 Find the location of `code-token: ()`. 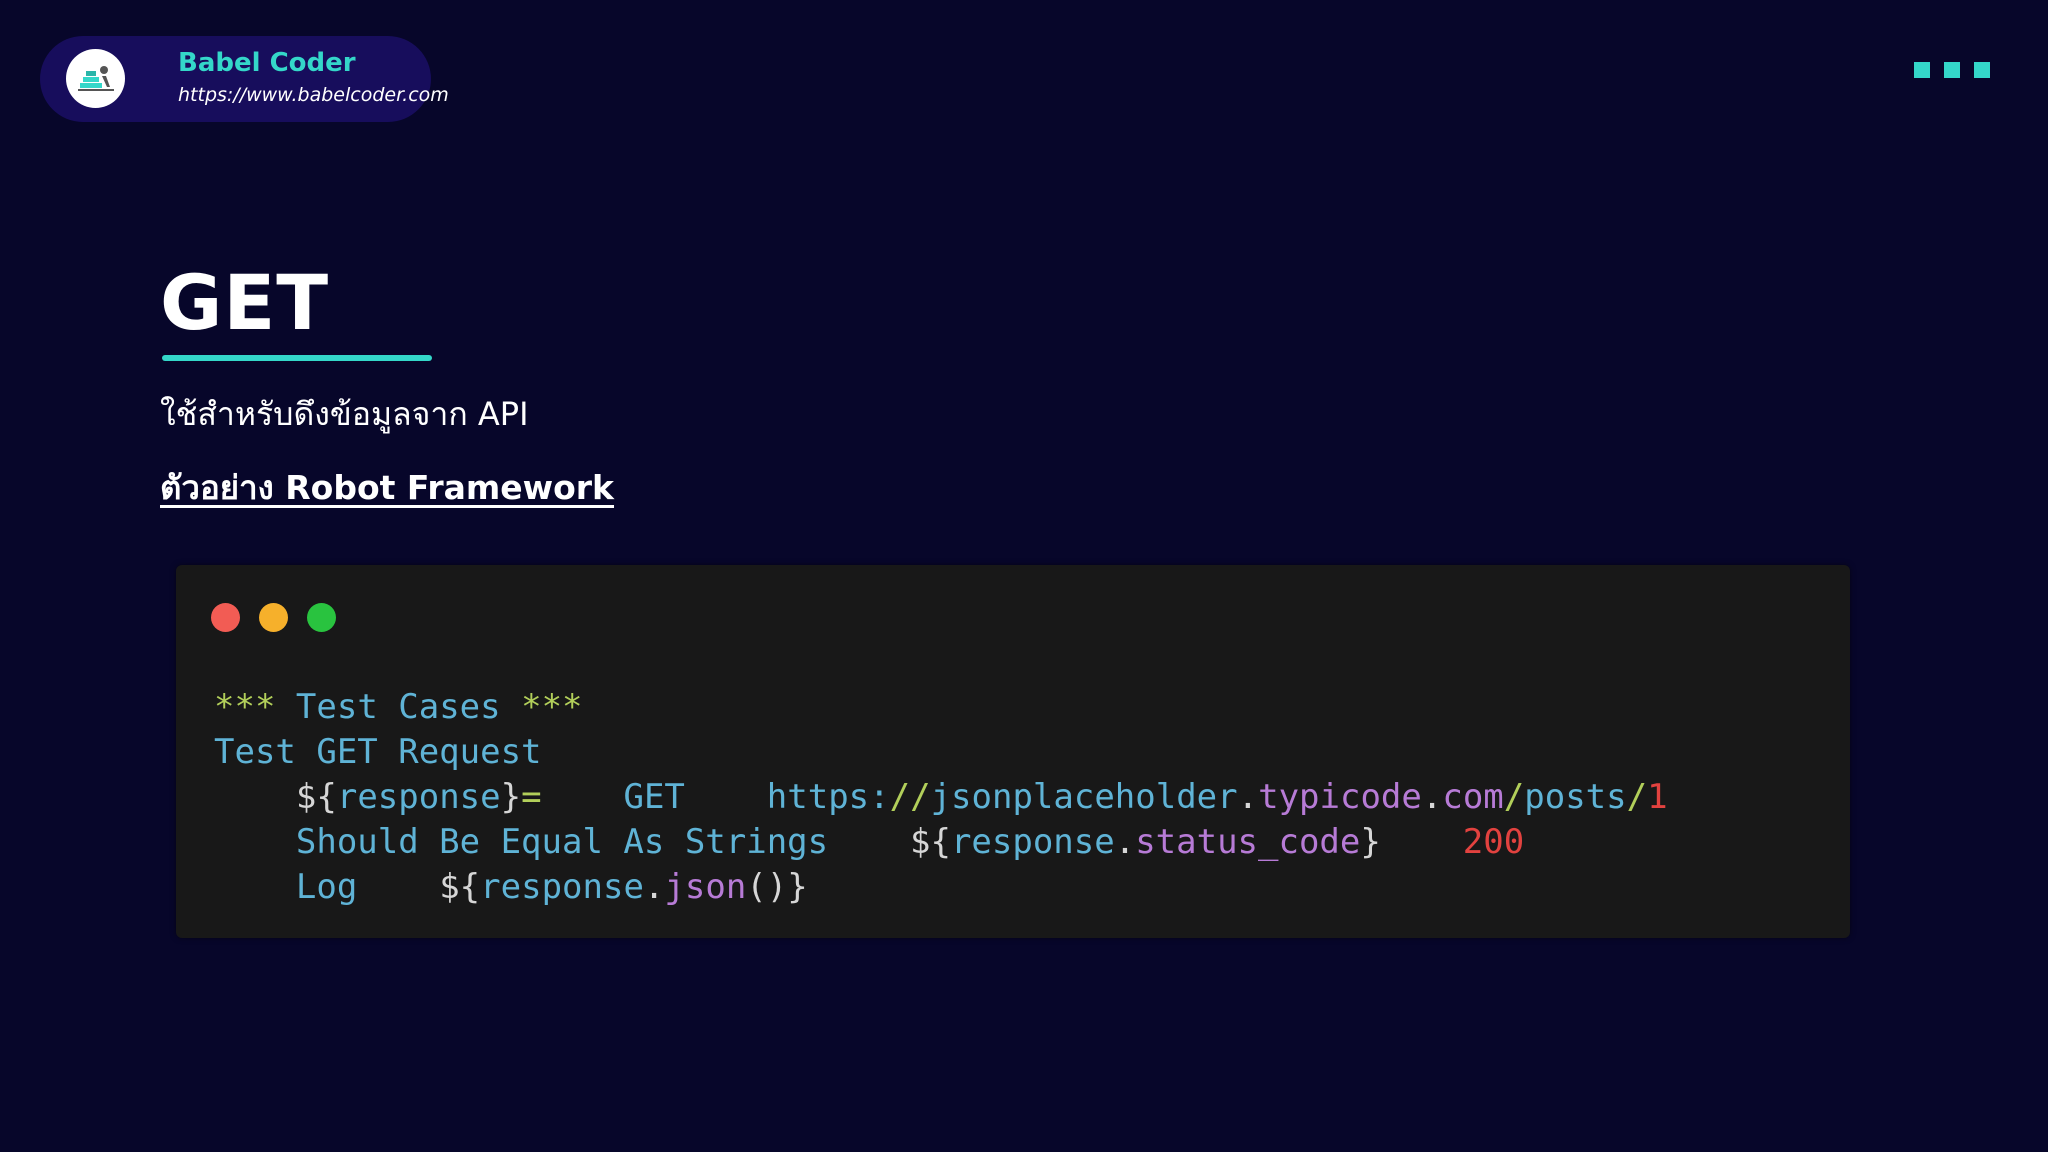

code-token: () is located at coordinates (767, 887).